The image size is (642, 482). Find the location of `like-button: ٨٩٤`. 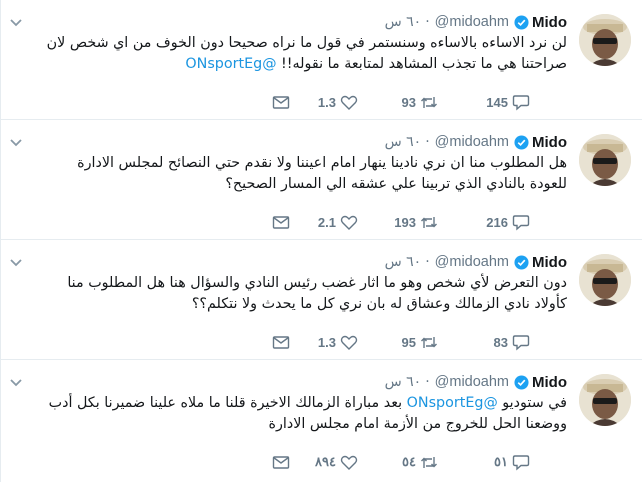

like-button: ٨٩٤ is located at coordinates (324, 462).